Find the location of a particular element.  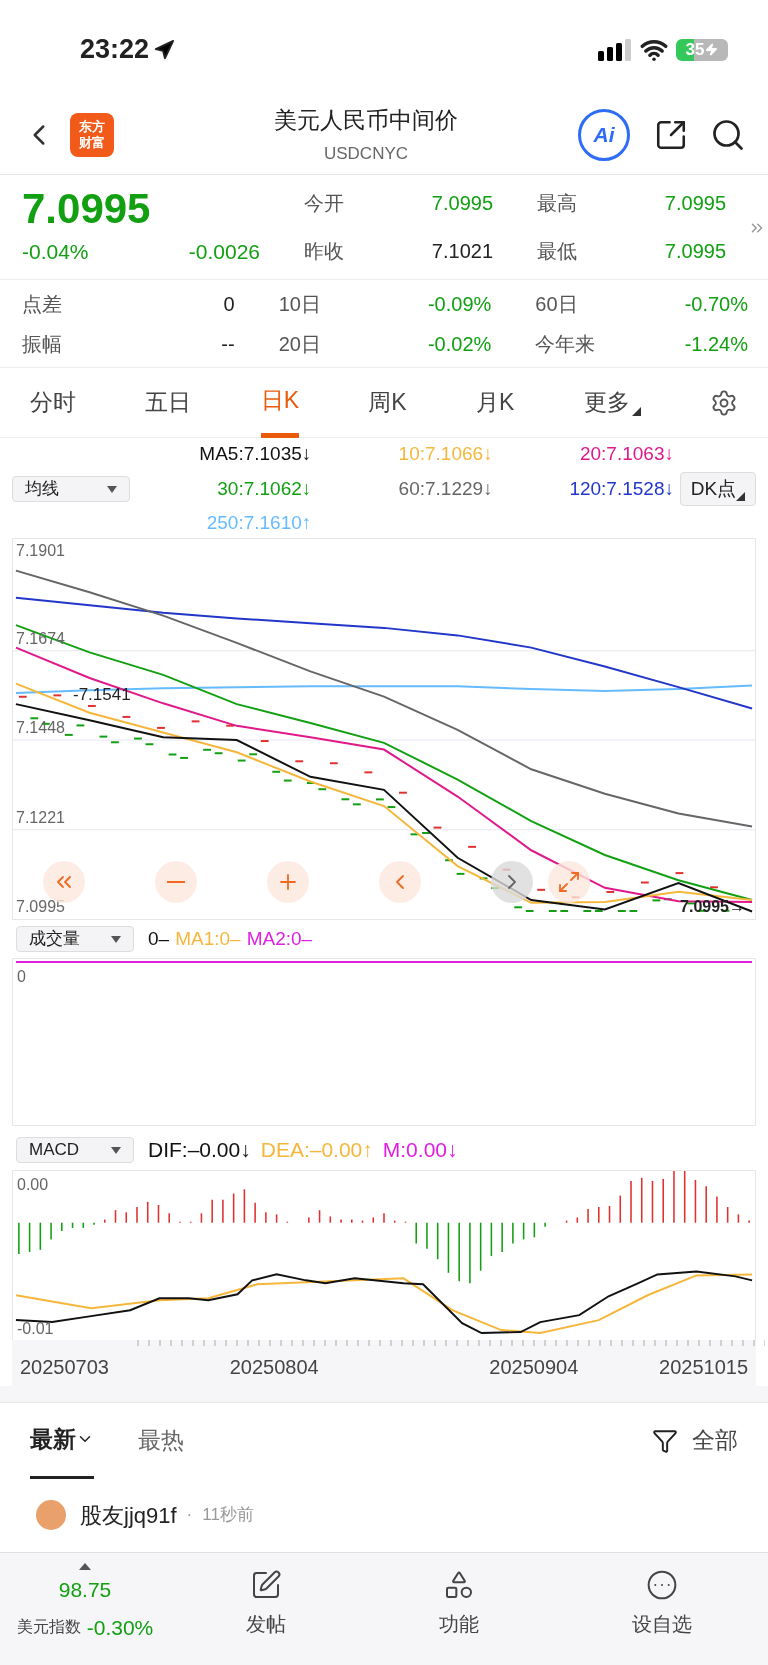

post-time: 11秒前 is located at coordinates (228, 1515).